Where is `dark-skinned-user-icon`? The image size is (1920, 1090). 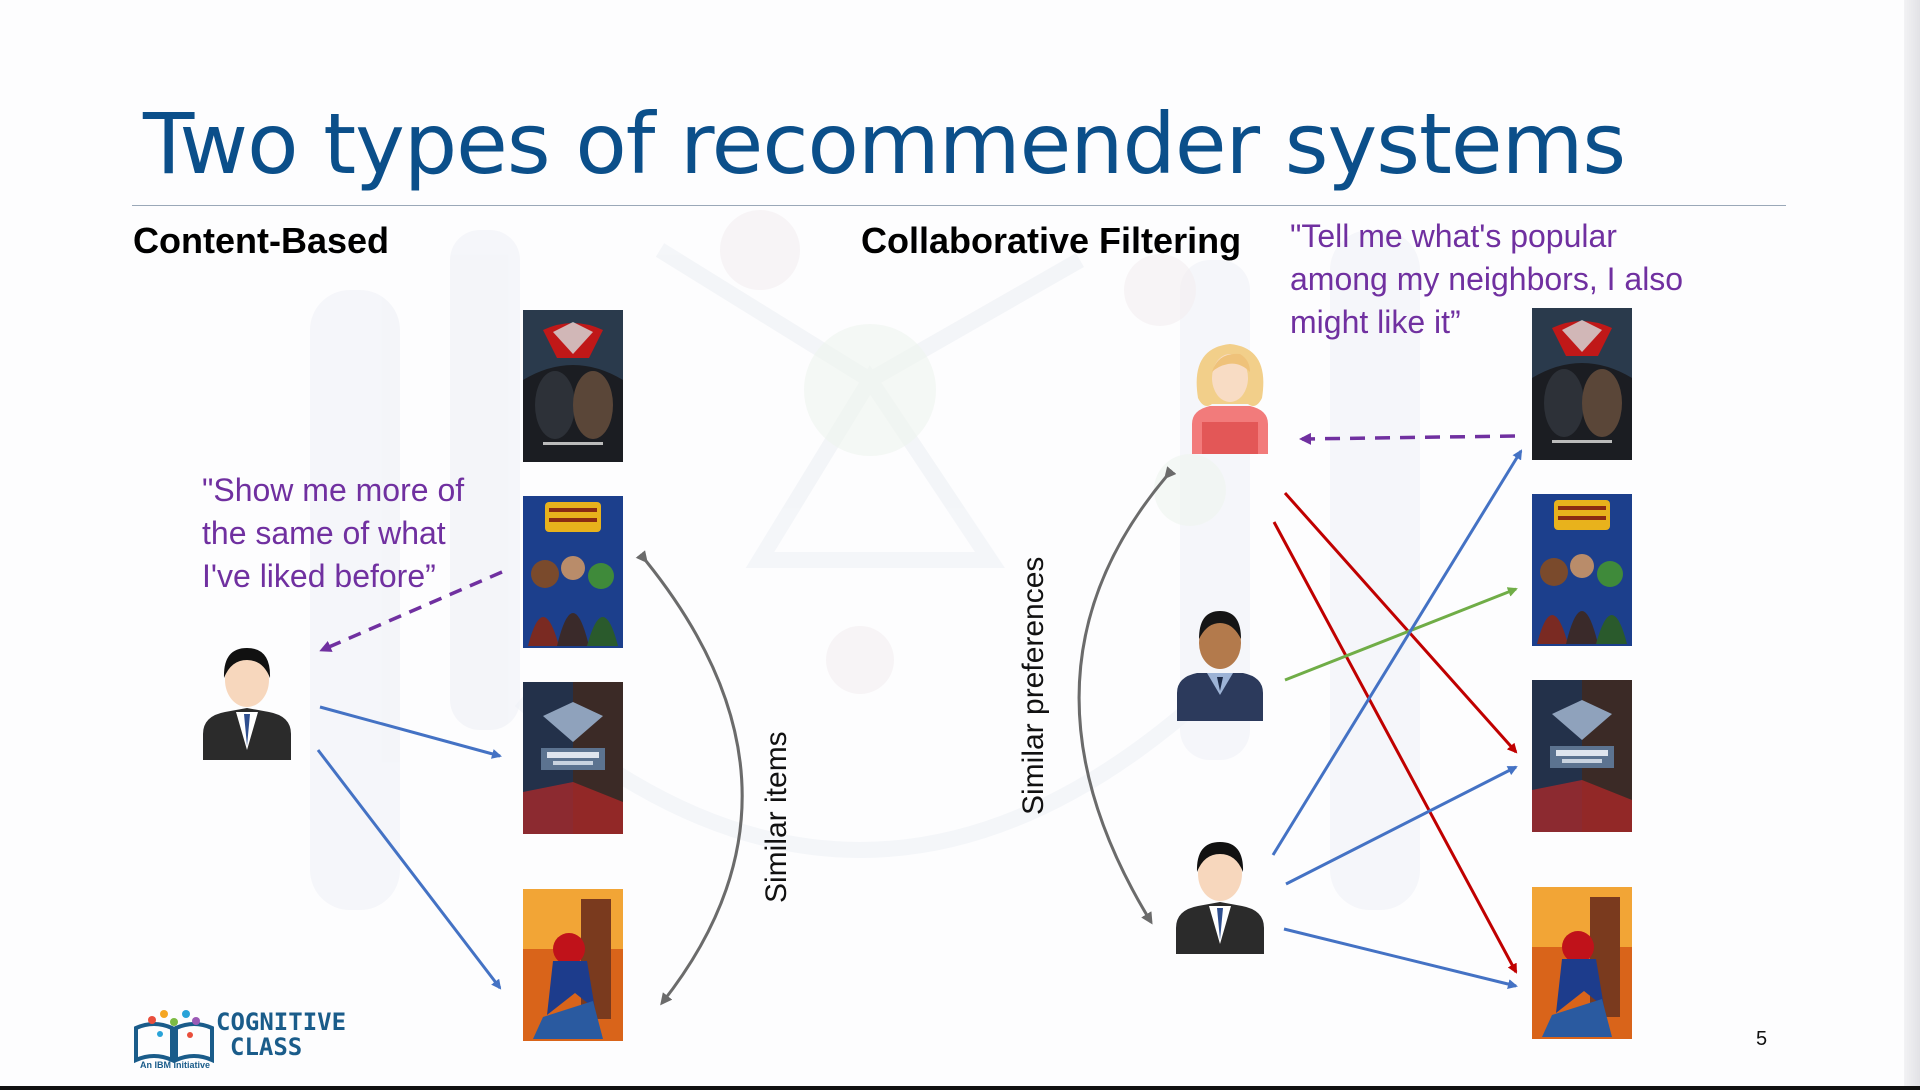 dark-skinned-user-icon is located at coordinates (1220, 664).